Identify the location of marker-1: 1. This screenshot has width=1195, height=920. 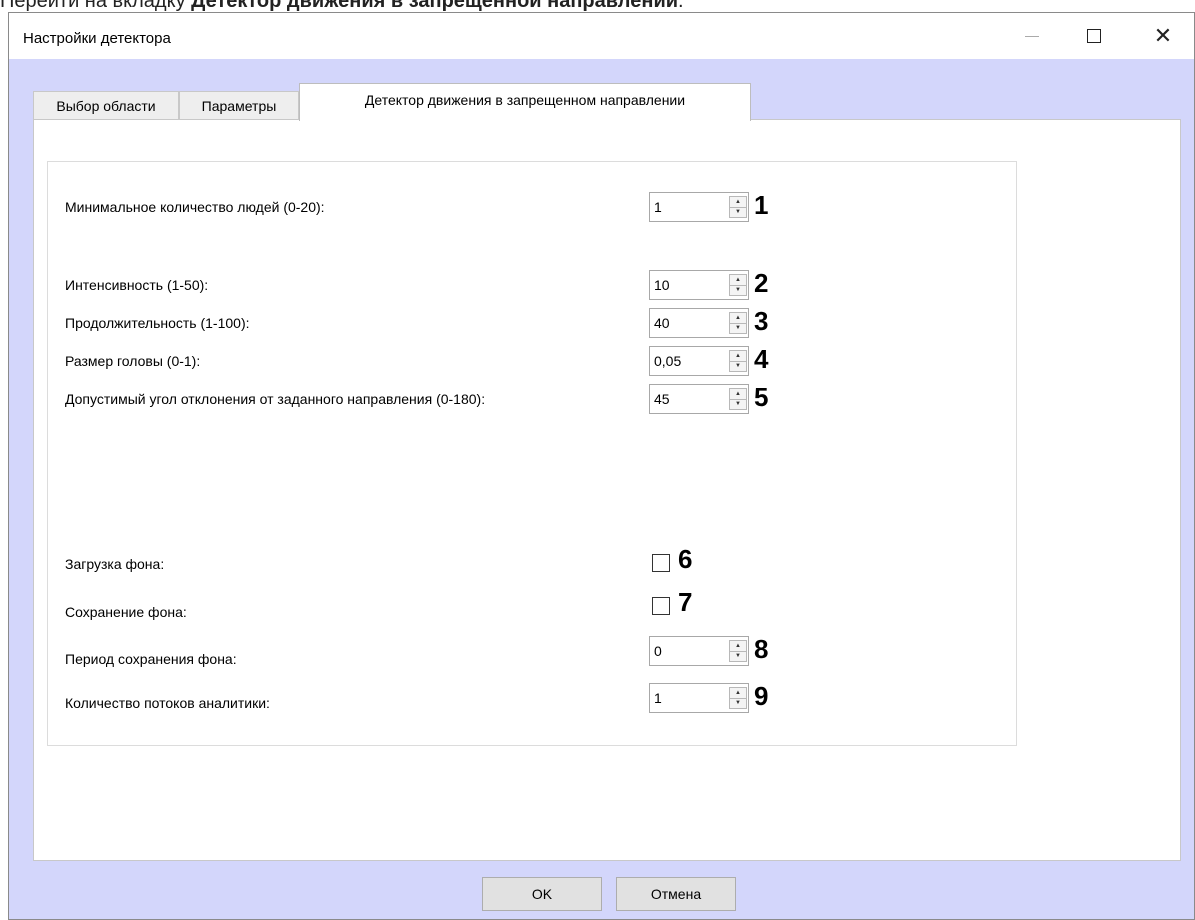
(761, 205).